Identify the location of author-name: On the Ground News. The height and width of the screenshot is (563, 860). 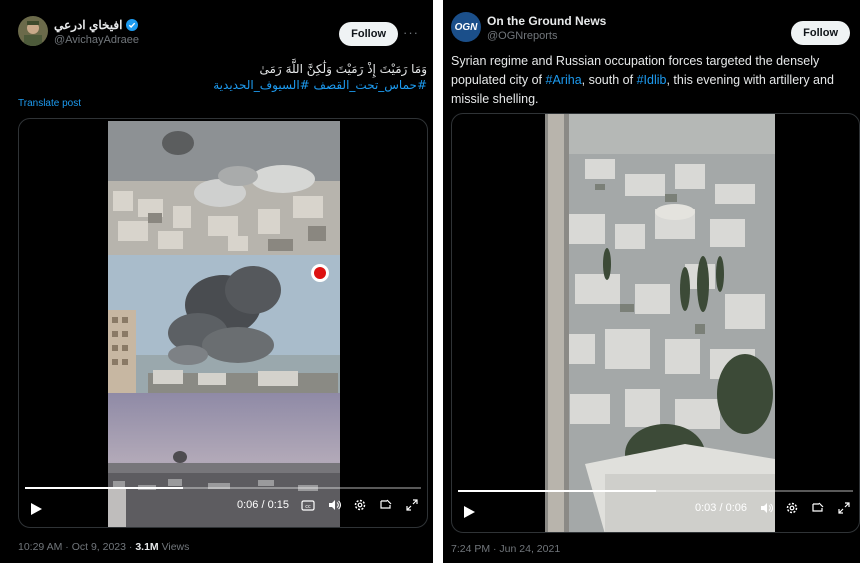
(546, 21).